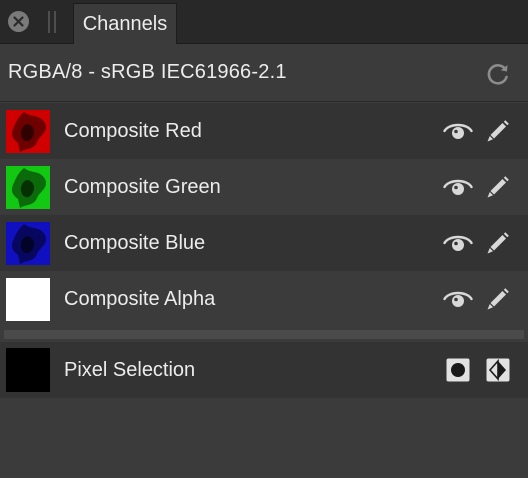  I want to click on pixel-selection-thumbnail, so click(28, 370).